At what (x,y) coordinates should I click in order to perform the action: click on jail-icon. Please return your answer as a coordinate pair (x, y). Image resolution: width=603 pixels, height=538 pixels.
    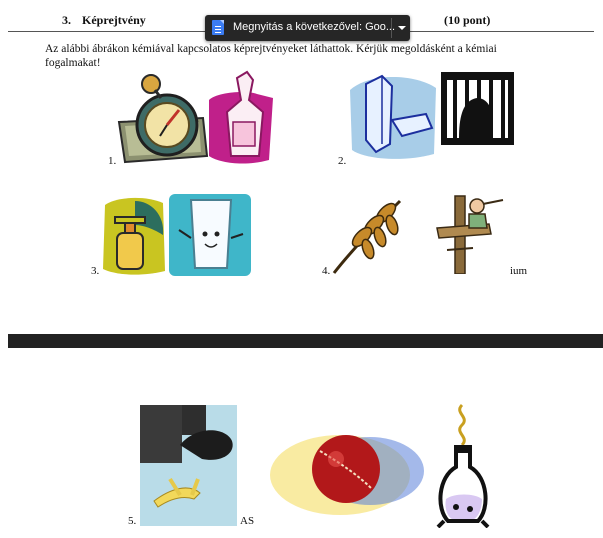
    Looking at the image, I should click on (477, 108).